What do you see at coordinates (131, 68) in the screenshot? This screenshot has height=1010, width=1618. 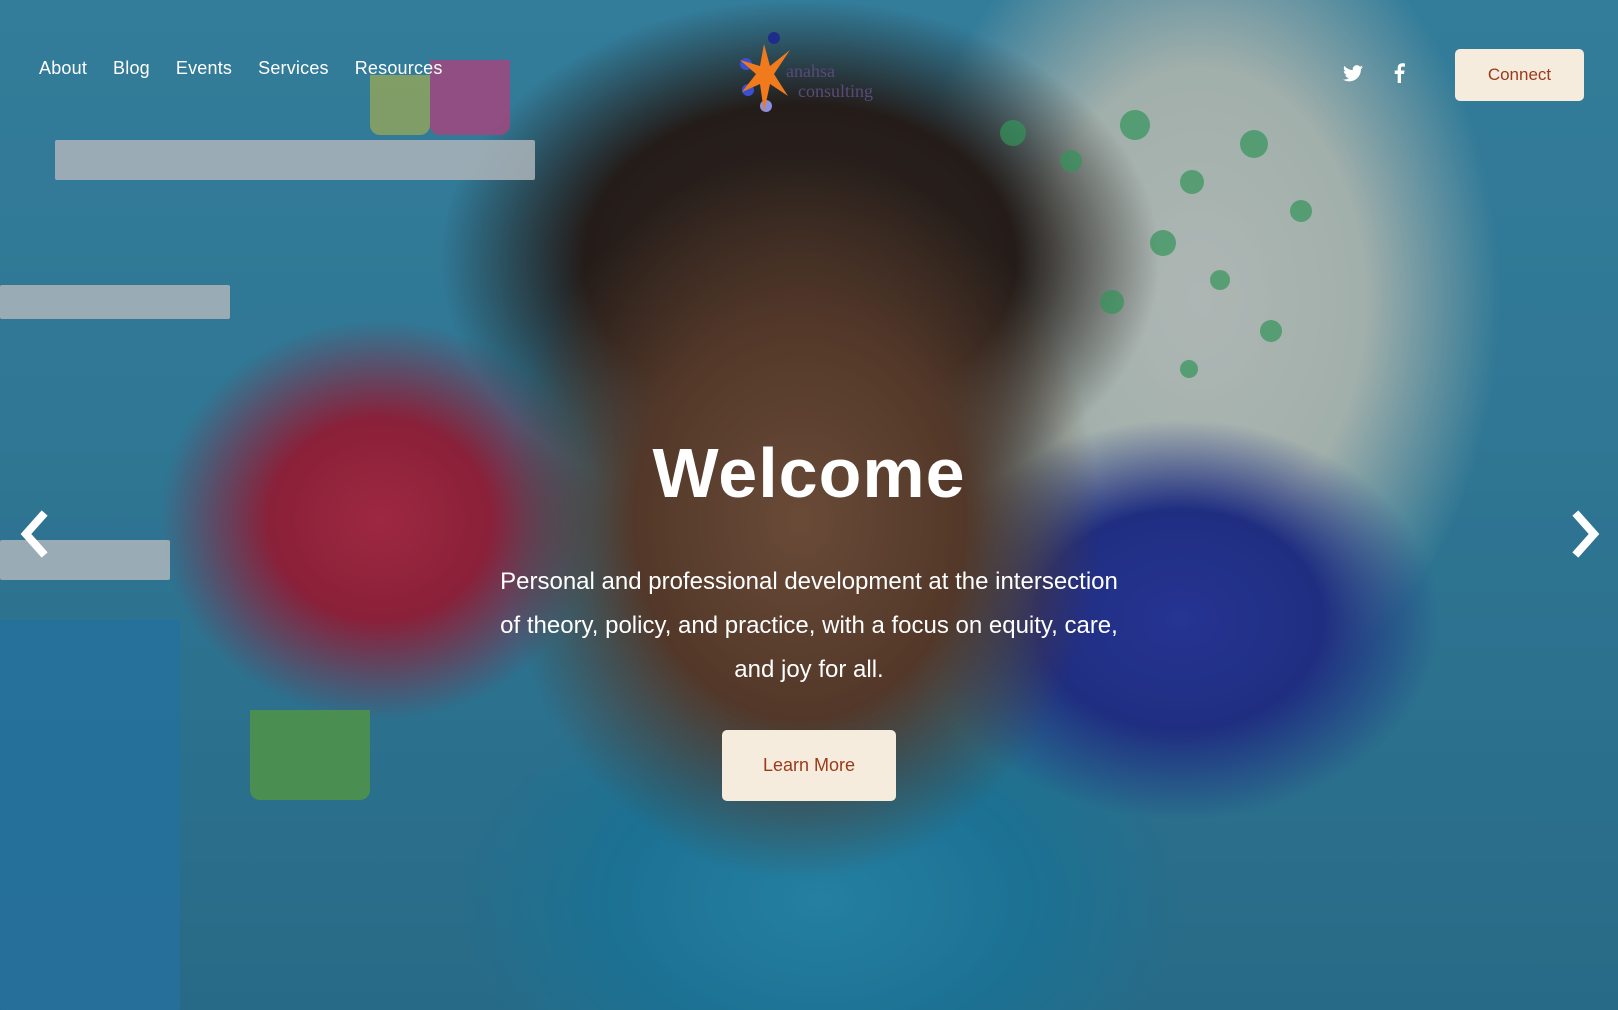 I see `nav-item-blog: Blog` at bounding box center [131, 68].